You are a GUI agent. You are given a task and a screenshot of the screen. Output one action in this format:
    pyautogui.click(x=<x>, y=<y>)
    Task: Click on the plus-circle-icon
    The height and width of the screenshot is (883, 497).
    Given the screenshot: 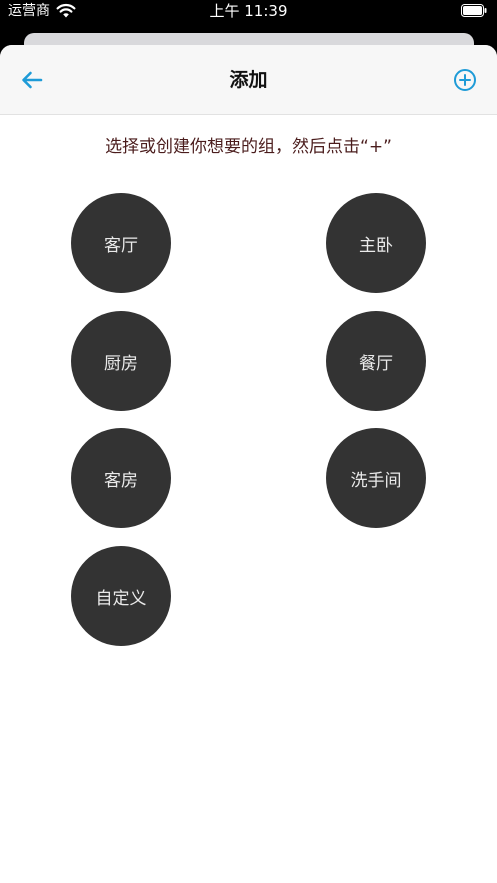 What is the action you would take?
    pyautogui.click(x=465, y=80)
    